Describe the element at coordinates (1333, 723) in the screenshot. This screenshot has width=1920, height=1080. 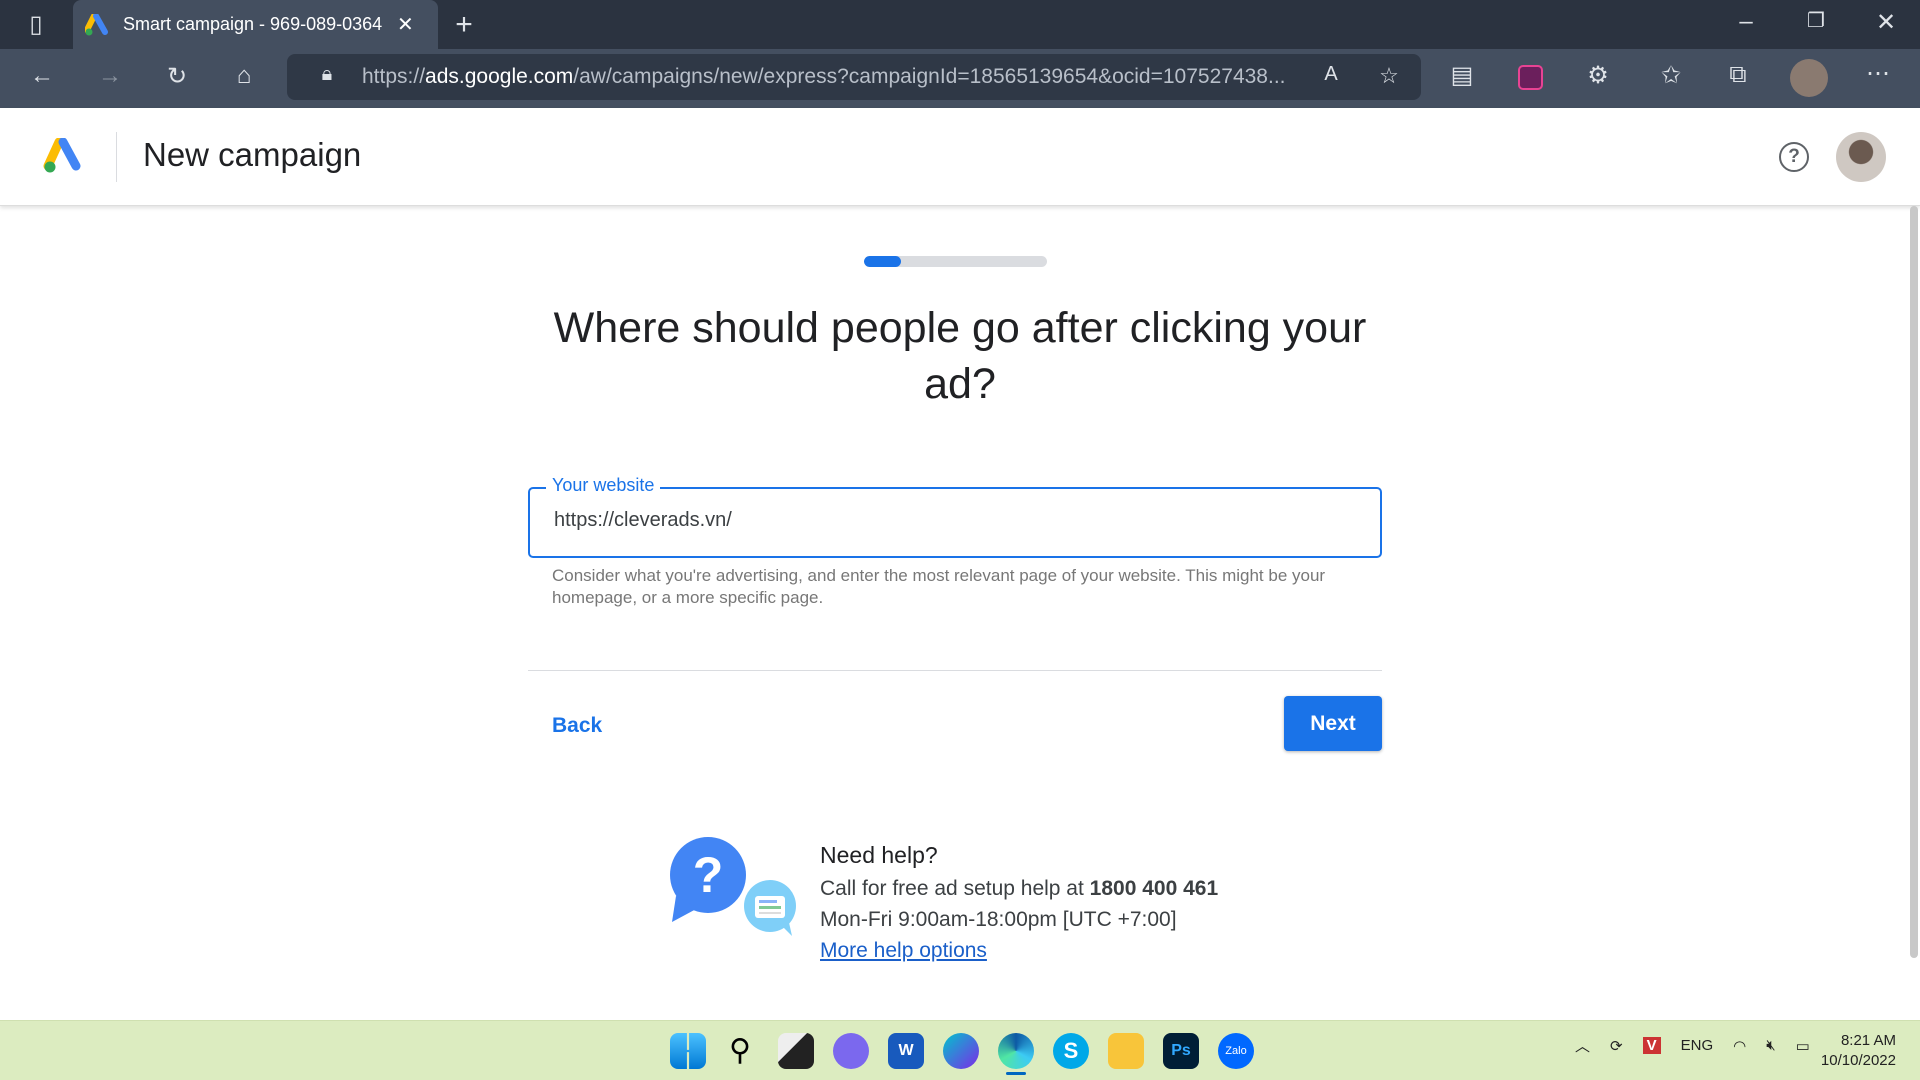
I see `next-button: Next` at that location.